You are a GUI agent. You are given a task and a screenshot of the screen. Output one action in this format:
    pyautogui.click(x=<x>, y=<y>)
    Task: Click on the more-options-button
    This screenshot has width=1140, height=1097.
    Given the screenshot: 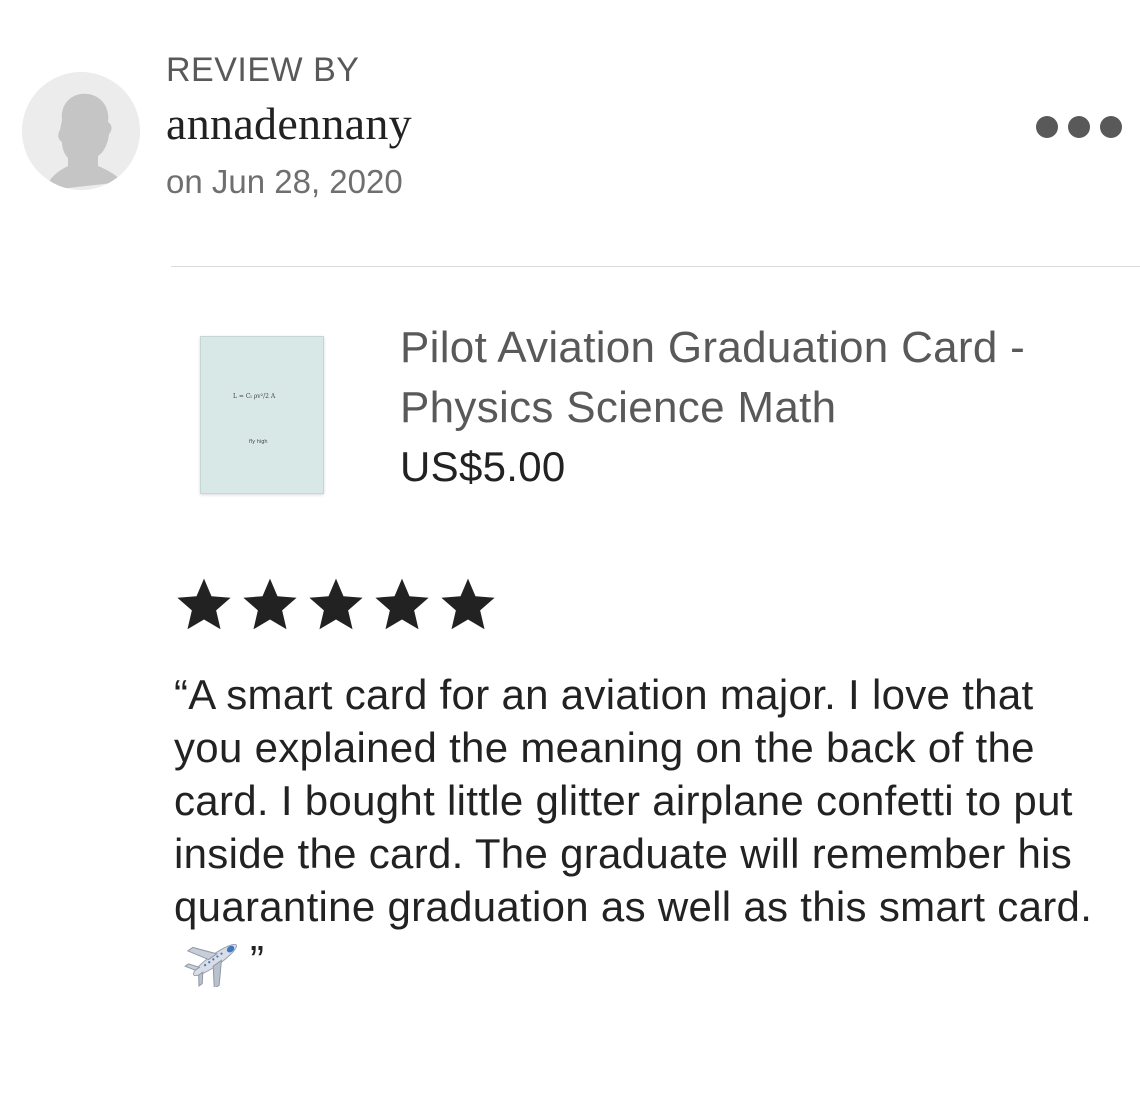 What is the action you would take?
    pyautogui.click(x=1079, y=127)
    